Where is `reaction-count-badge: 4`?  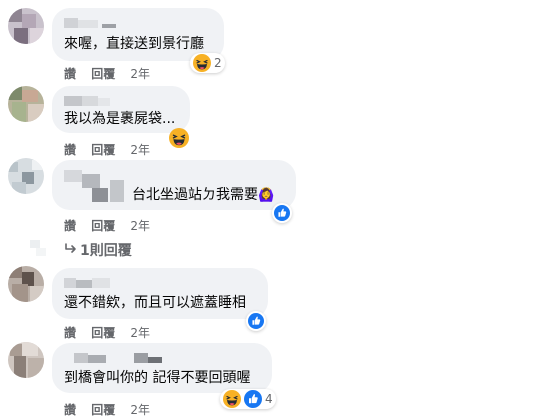
reaction-count-badge: 4 is located at coordinates (248, 399).